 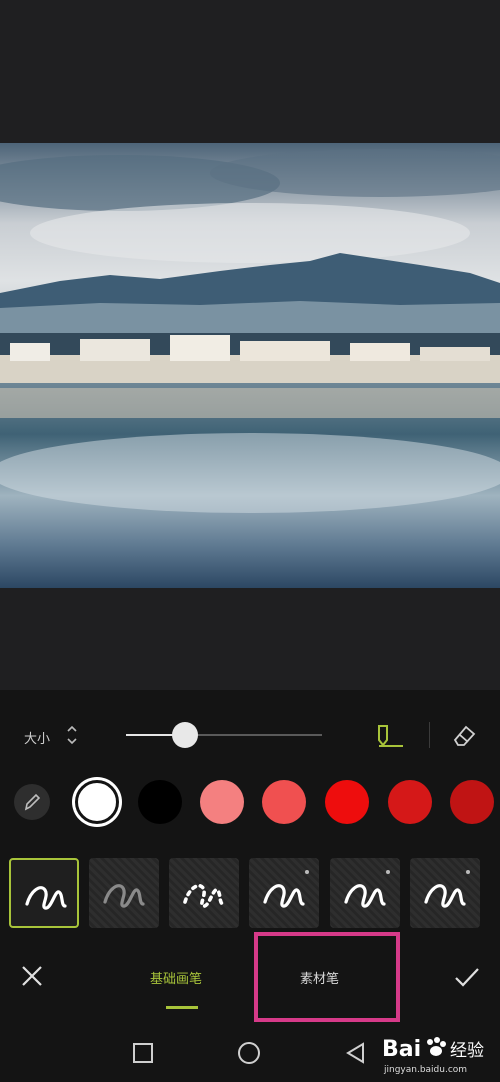 I want to click on recent-apps-icon, so click(x=143, y=1053).